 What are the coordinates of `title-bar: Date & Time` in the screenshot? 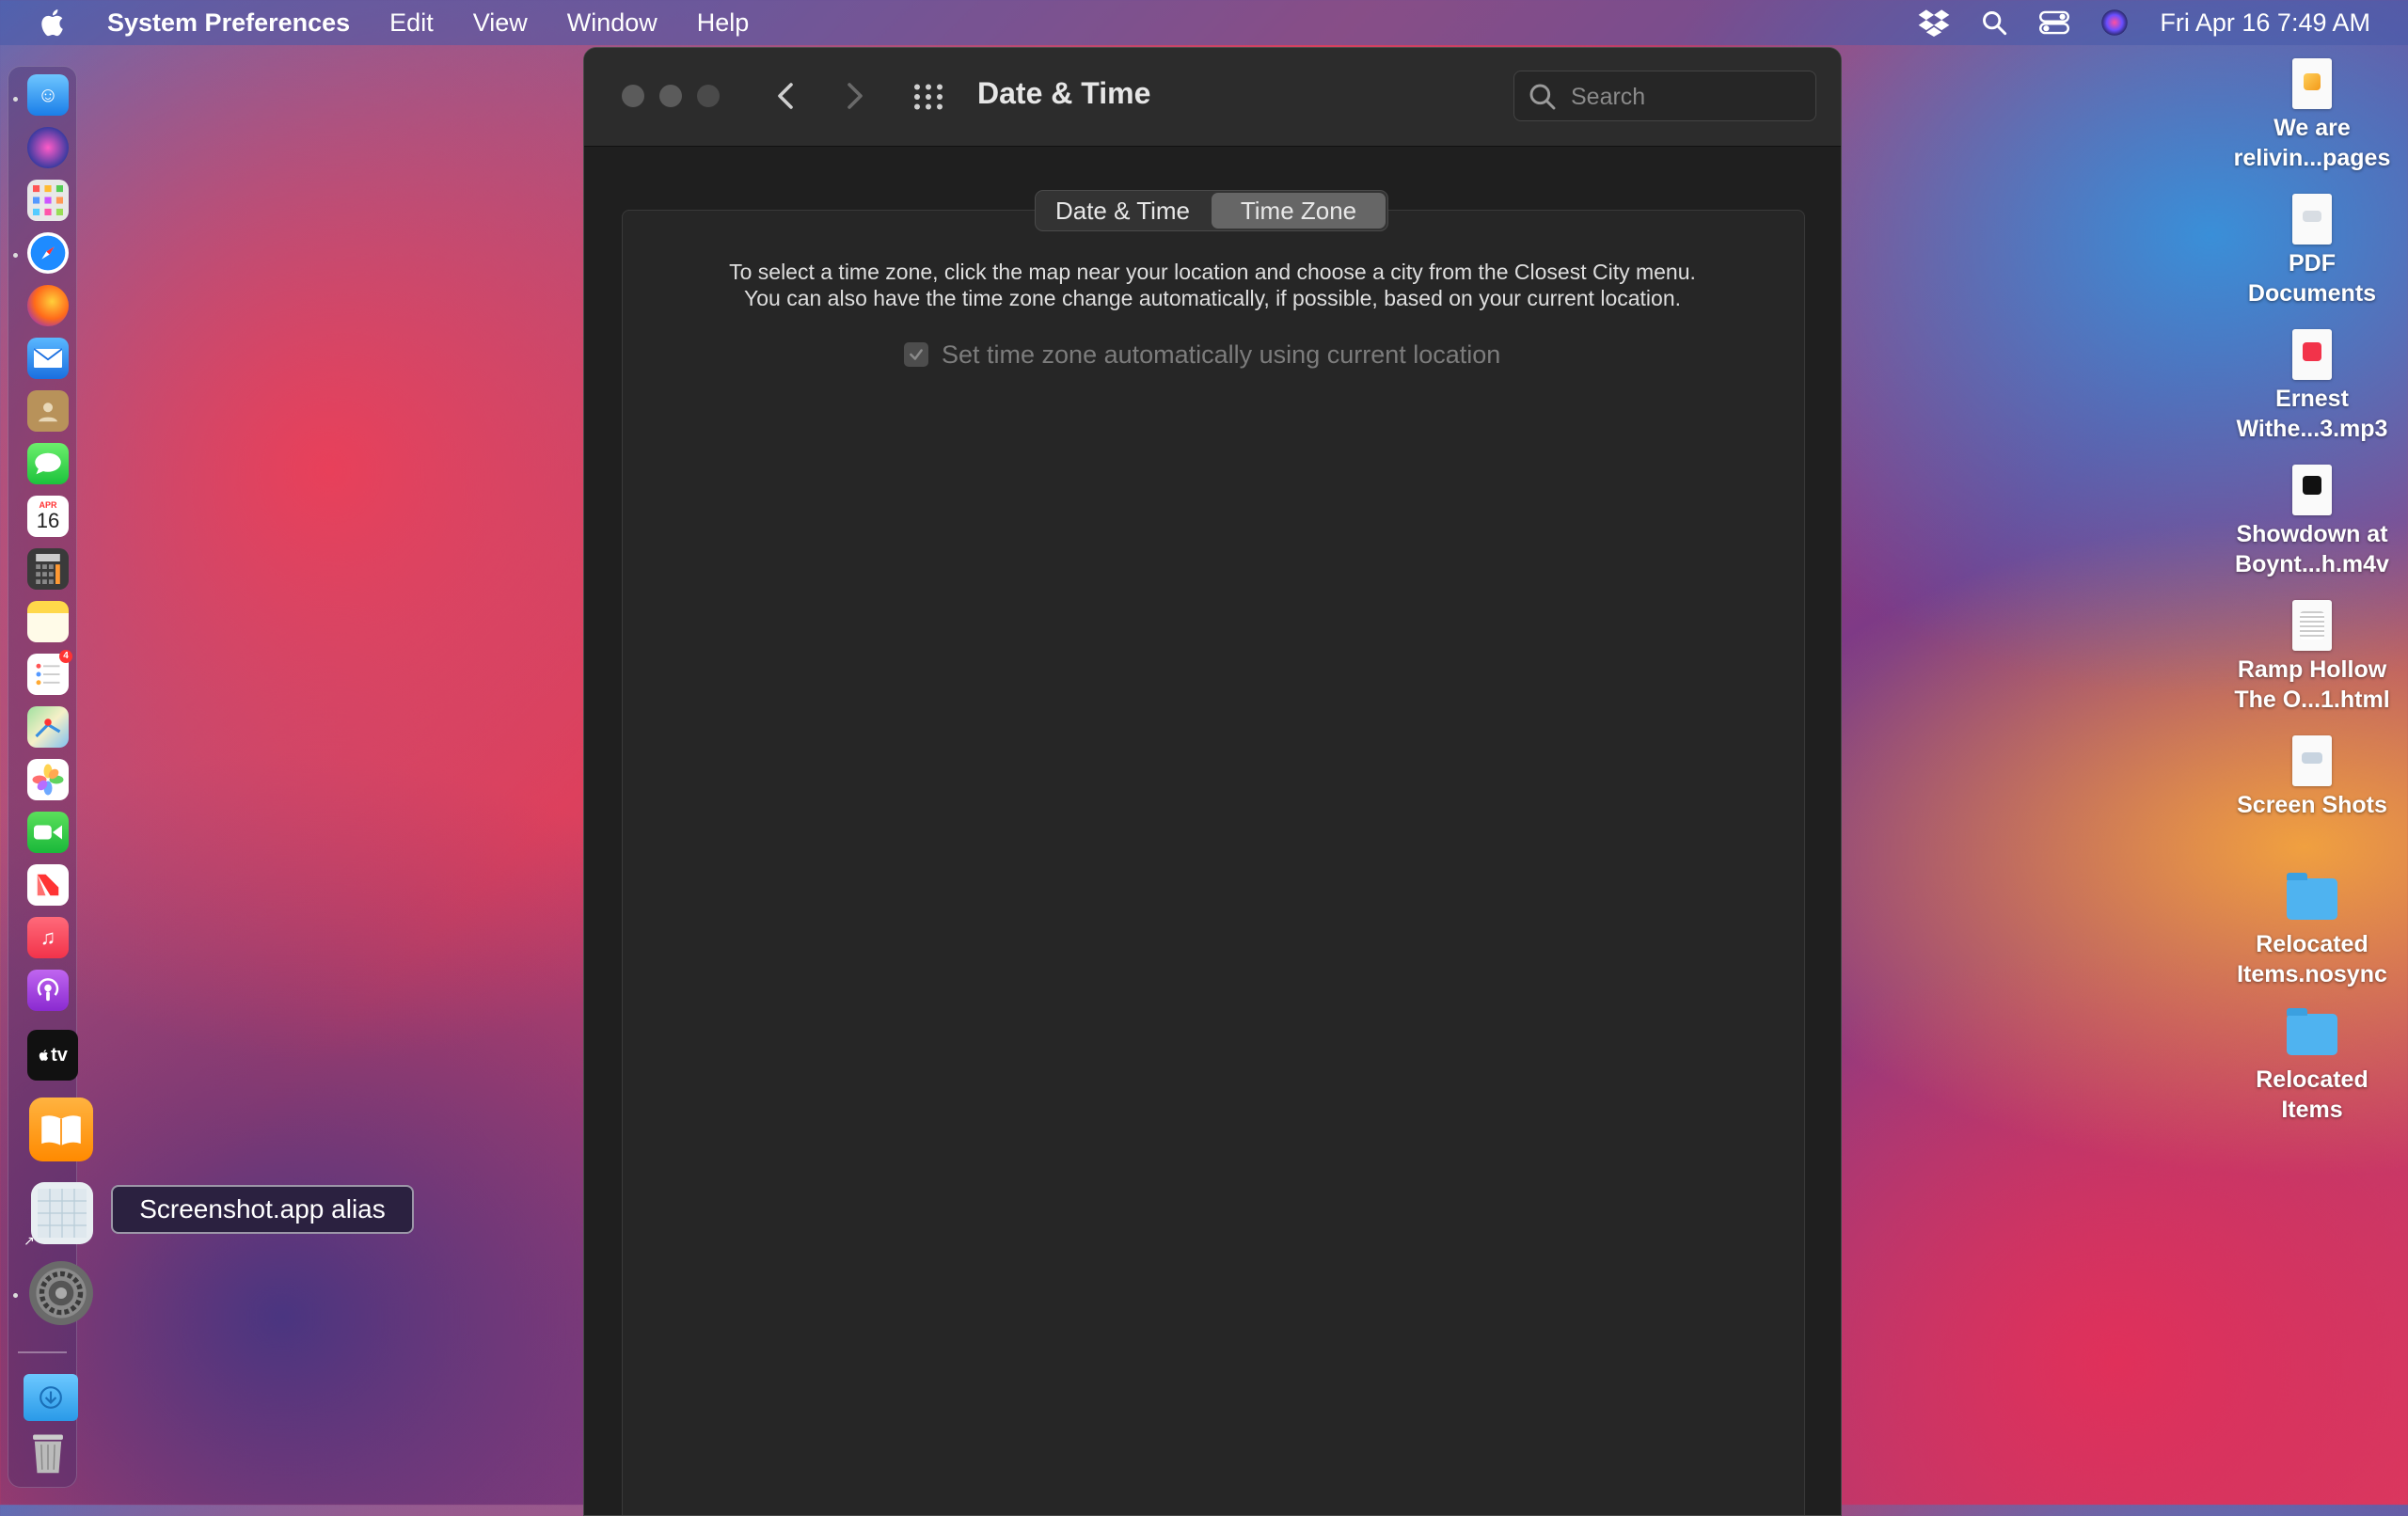 It's located at (1212, 97).